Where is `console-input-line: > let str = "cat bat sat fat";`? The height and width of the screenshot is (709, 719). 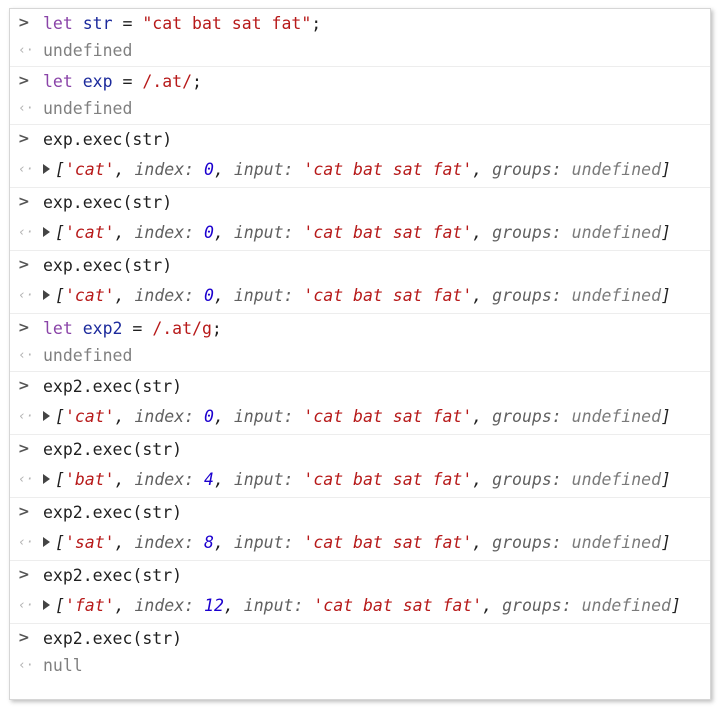
console-input-line: > let str = "cat bat sat fat"; is located at coordinates (360, 23).